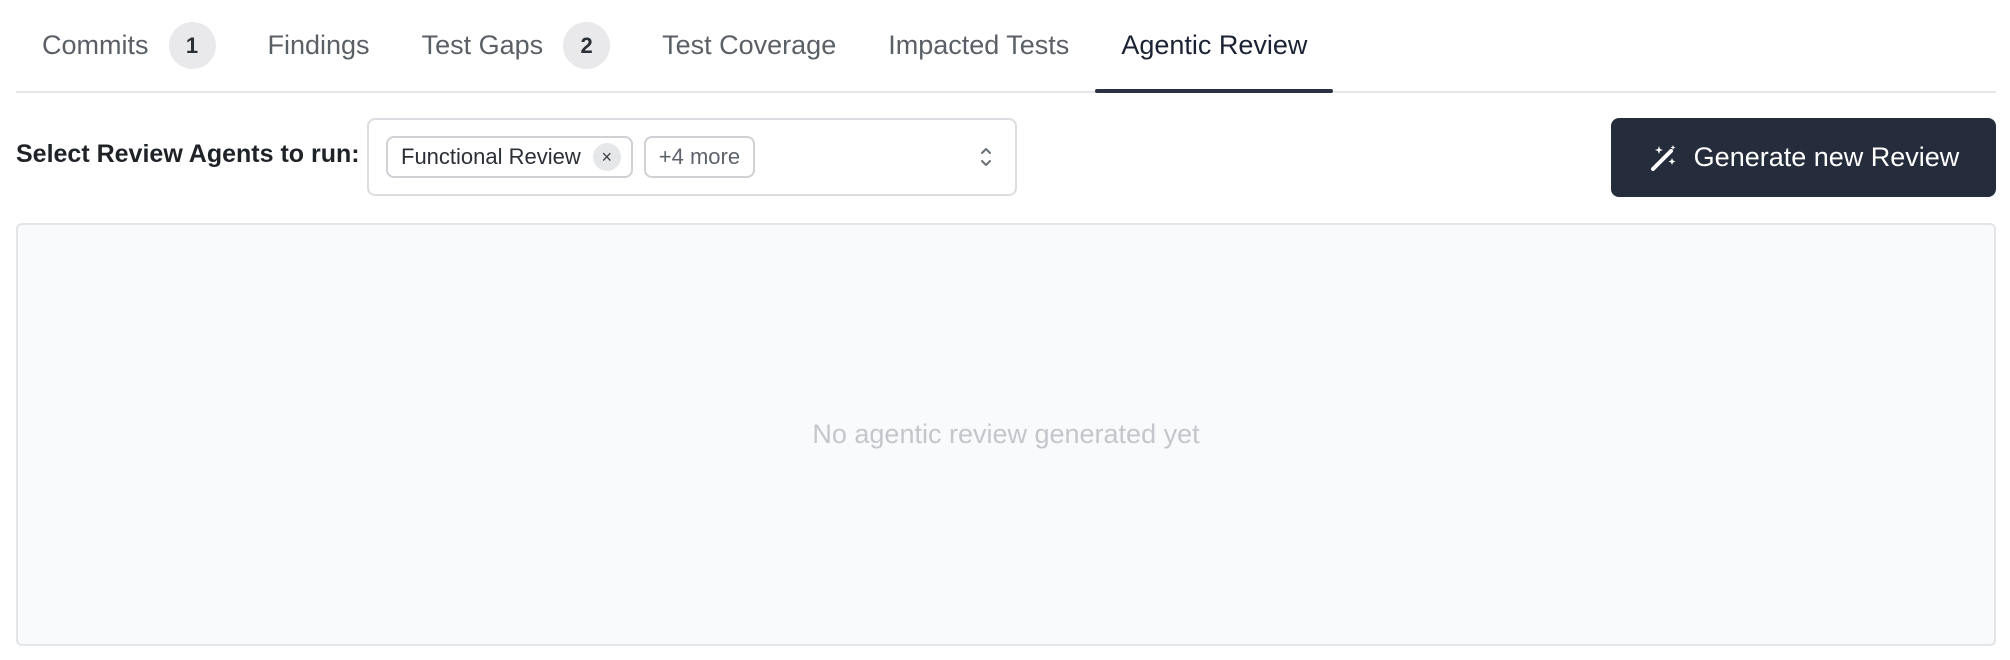 This screenshot has width=2010, height=660. Describe the element at coordinates (606, 157) in the screenshot. I see `remove-chip-button: ×` at that location.